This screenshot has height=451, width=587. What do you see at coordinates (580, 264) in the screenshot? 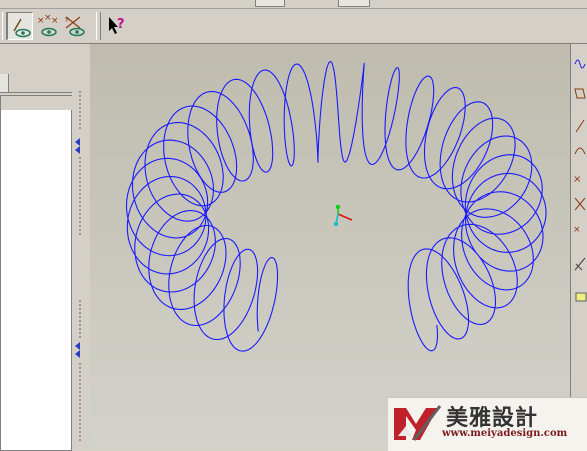
I see `dimension-icon` at bounding box center [580, 264].